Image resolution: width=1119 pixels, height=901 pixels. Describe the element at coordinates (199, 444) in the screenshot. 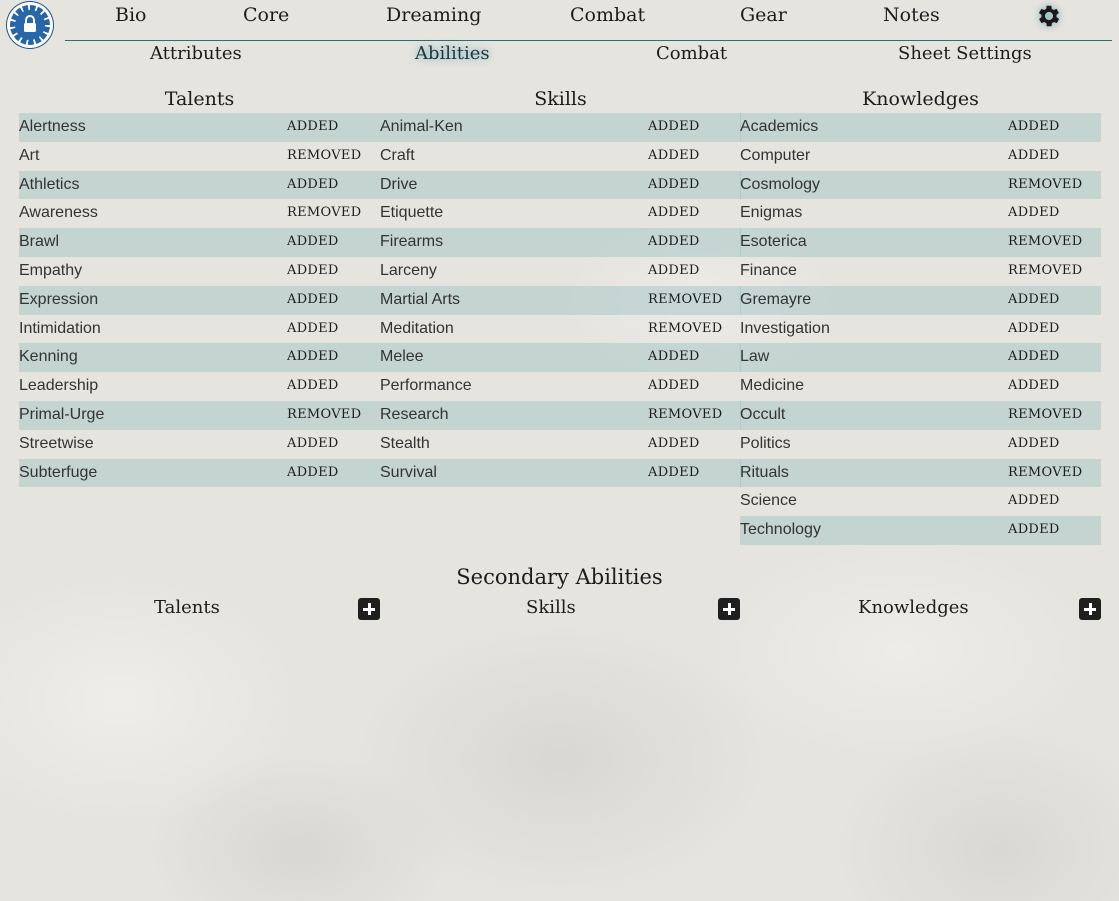

I see `ability-row: Streetwise ADDED` at that location.